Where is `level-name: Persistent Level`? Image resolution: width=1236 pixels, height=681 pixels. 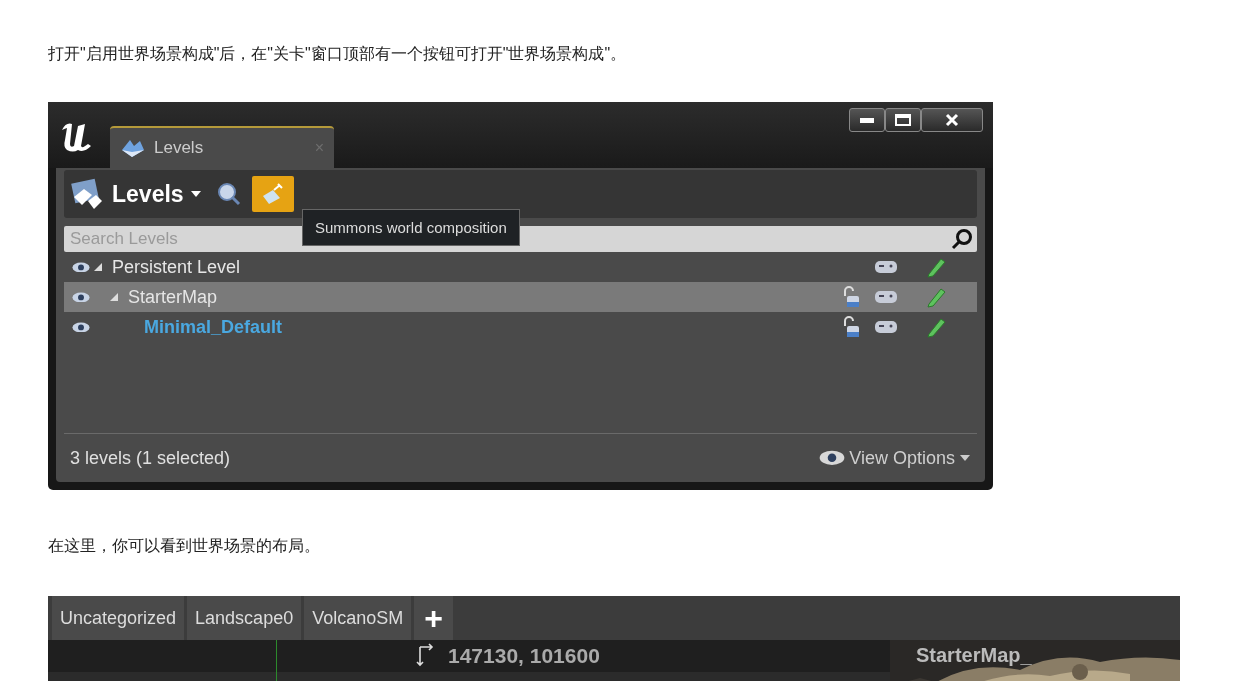
level-name: Persistent Level is located at coordinates (176, 267).